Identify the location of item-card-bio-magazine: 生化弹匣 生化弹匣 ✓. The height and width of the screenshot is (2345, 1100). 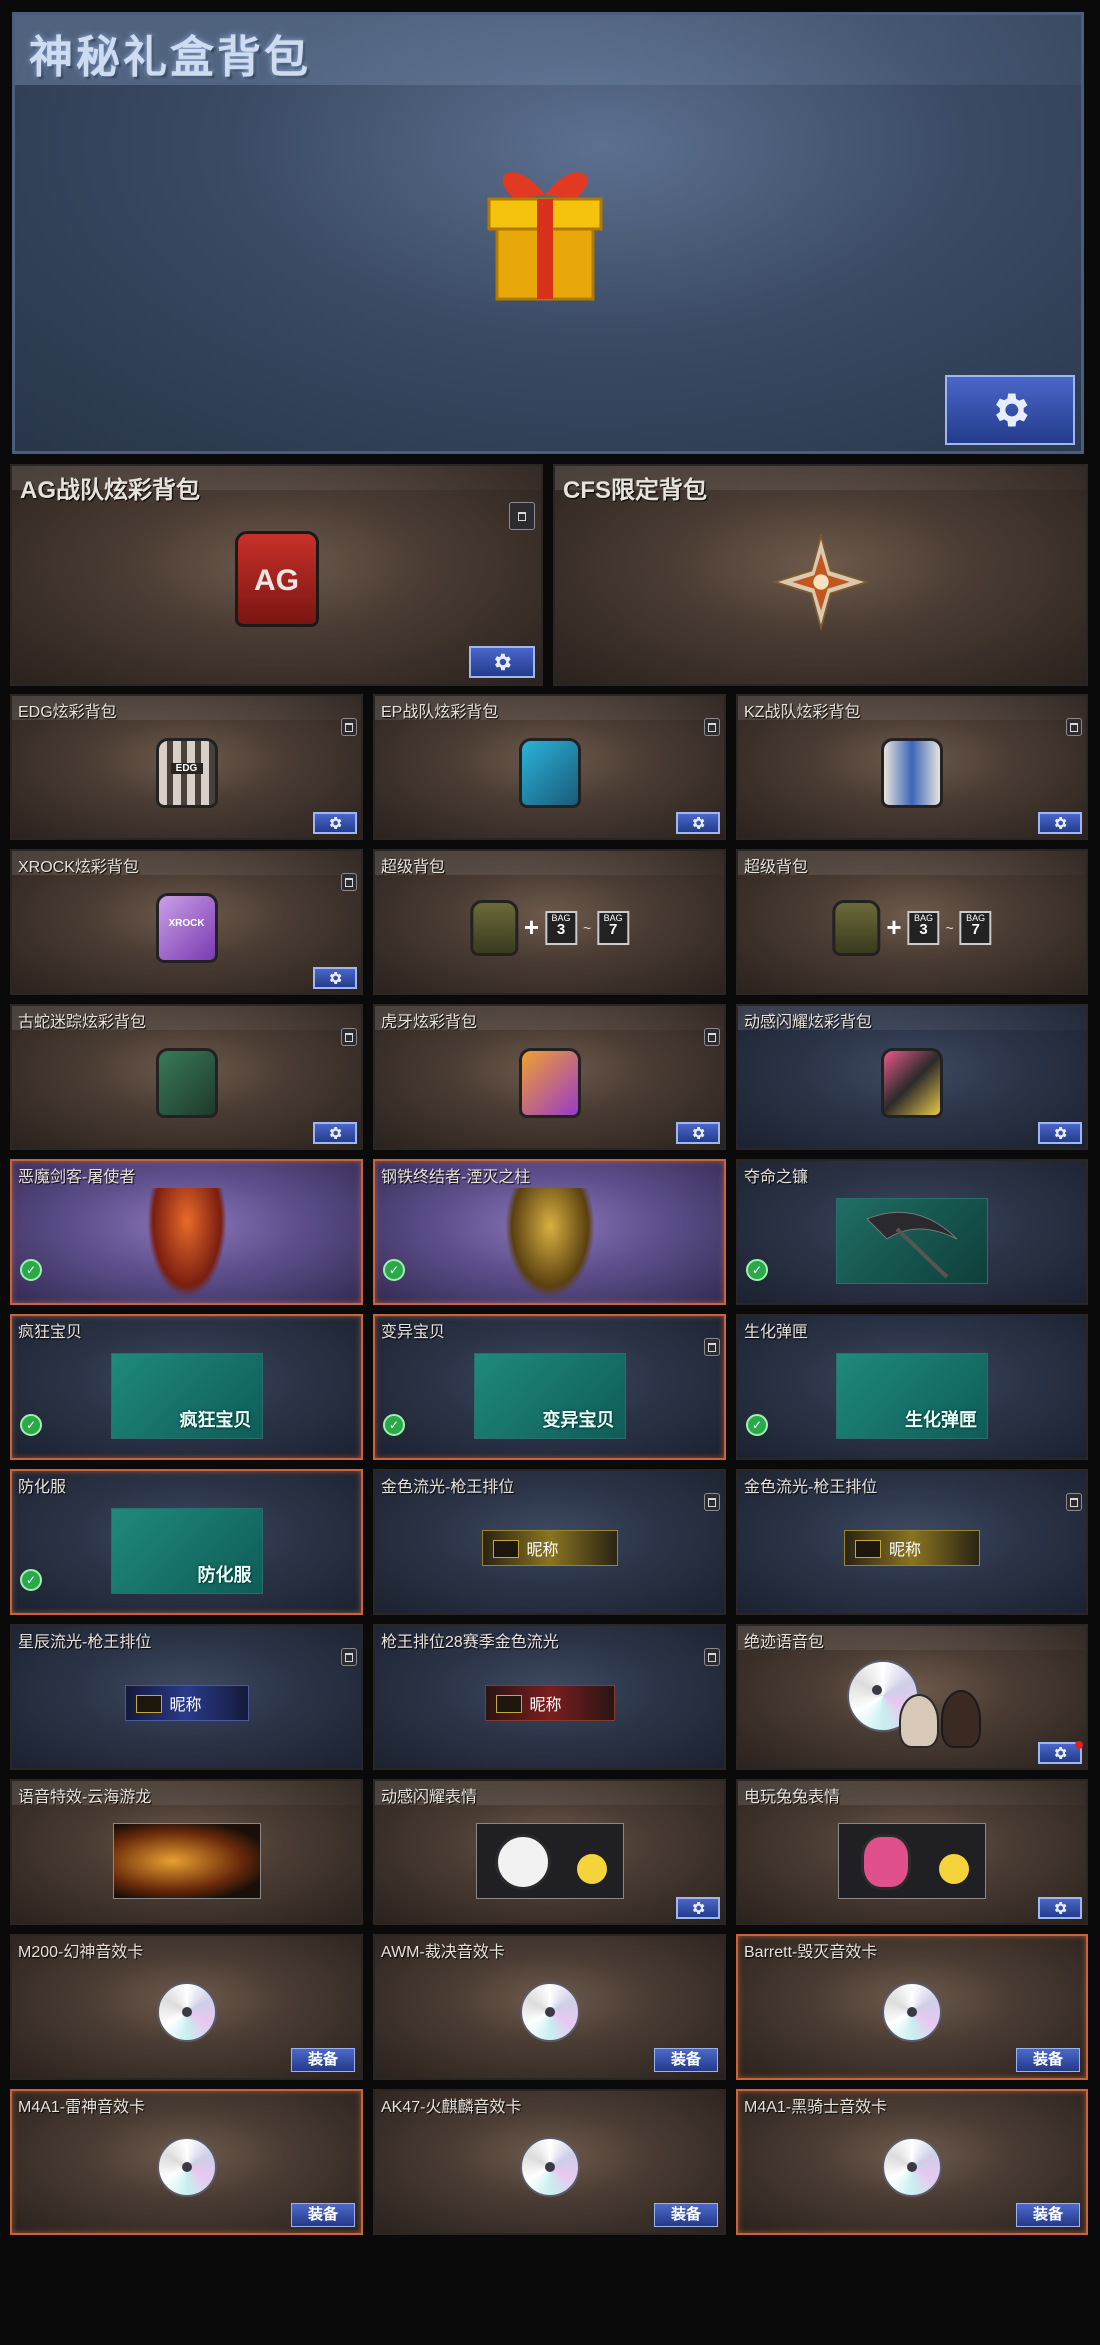
(912, 1387).